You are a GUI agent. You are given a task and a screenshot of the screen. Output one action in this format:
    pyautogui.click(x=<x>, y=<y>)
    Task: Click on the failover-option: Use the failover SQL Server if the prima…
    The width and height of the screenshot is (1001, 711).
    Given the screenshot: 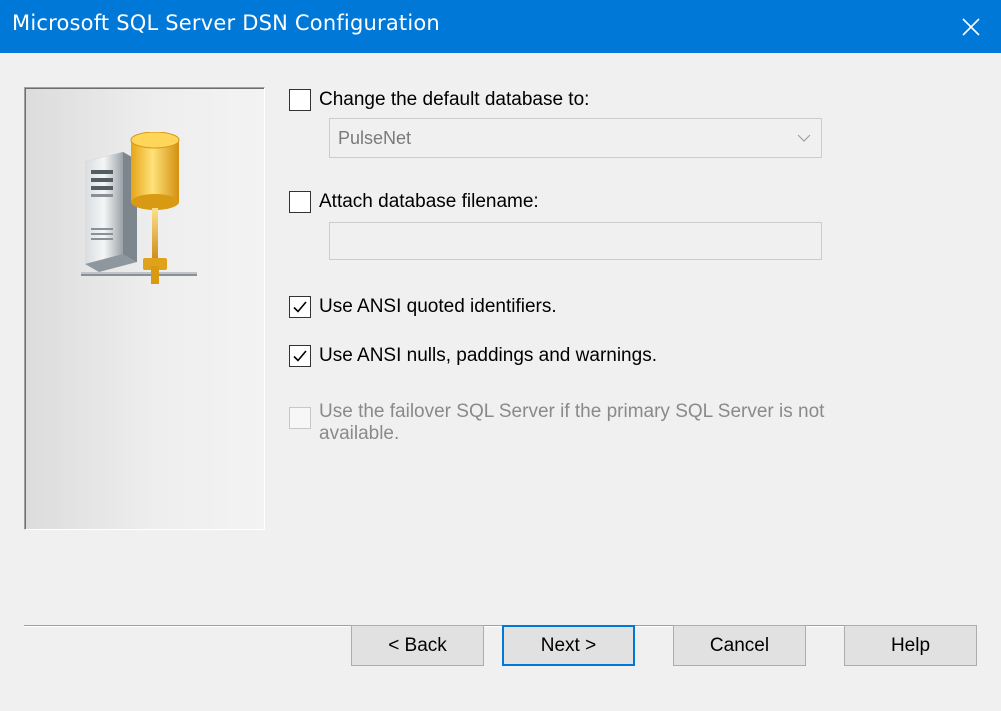 What is the action you would take?
    pyautogui.click(x=594, y=423)
    